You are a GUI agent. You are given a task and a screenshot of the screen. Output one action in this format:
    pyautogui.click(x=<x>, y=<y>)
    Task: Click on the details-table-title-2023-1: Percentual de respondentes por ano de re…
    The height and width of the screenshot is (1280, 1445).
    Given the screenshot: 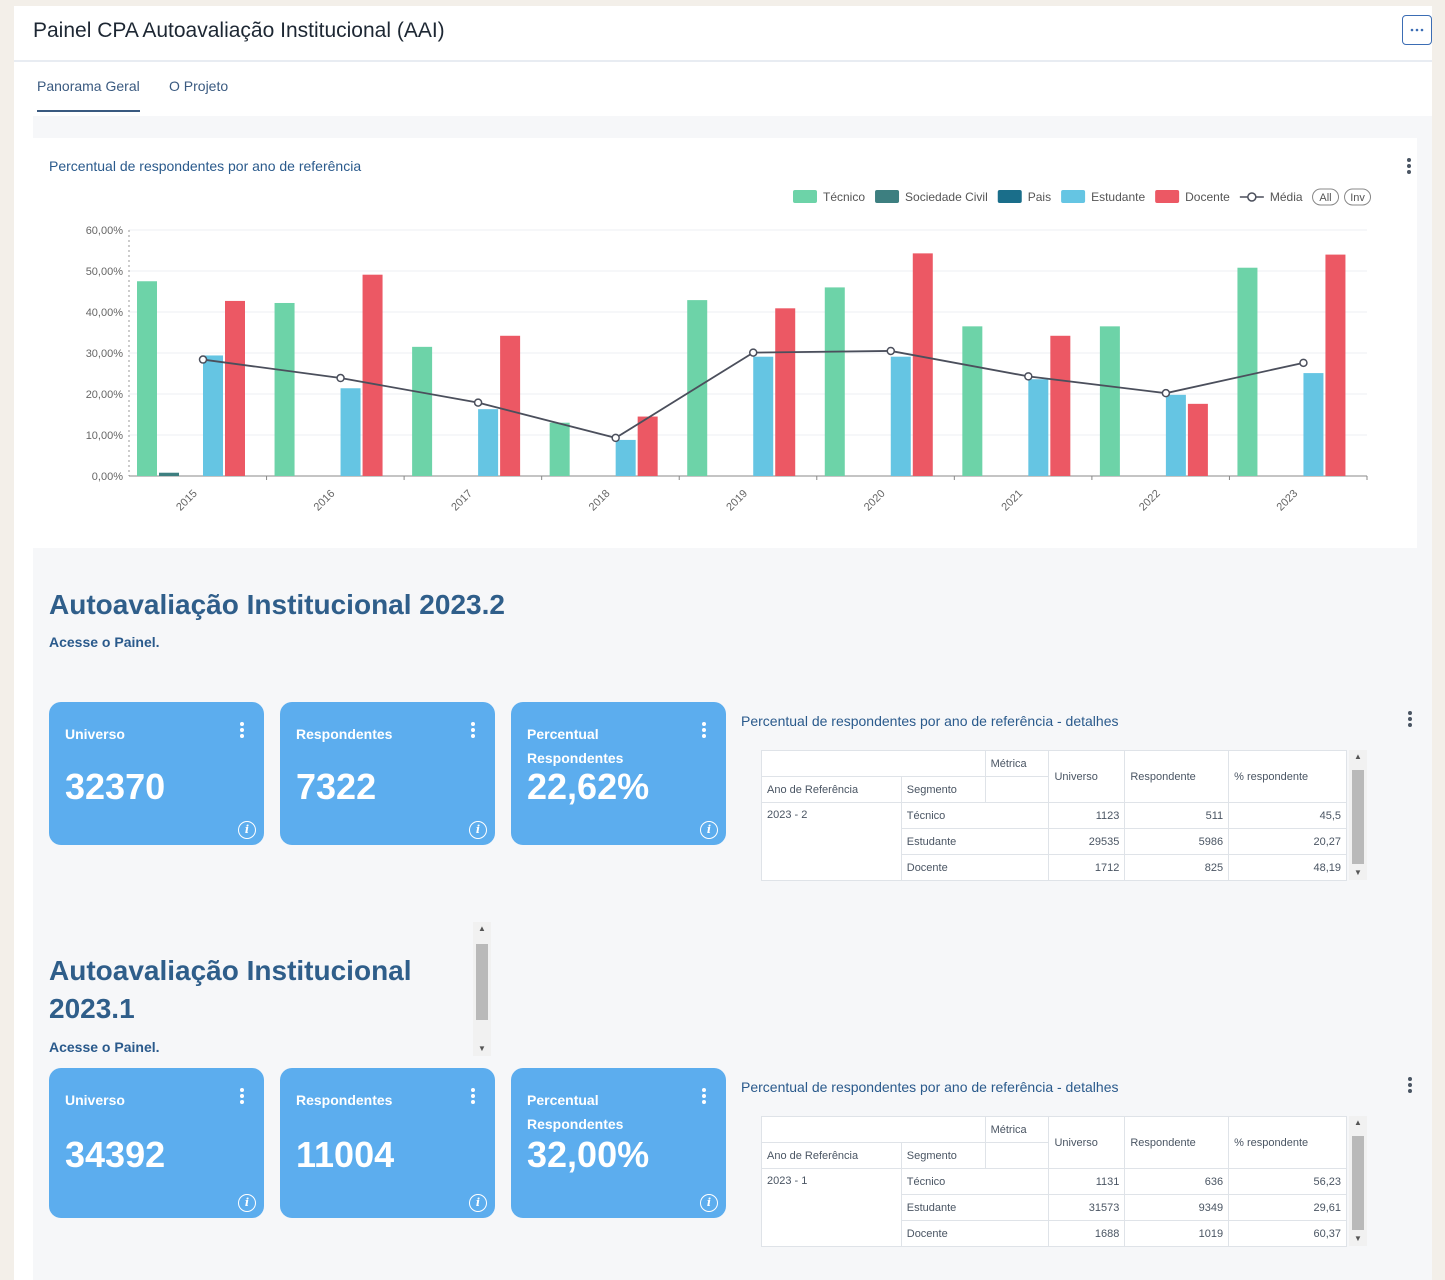 What is the action you would take?
    pyautogui.click(x=930, y=1087)
    